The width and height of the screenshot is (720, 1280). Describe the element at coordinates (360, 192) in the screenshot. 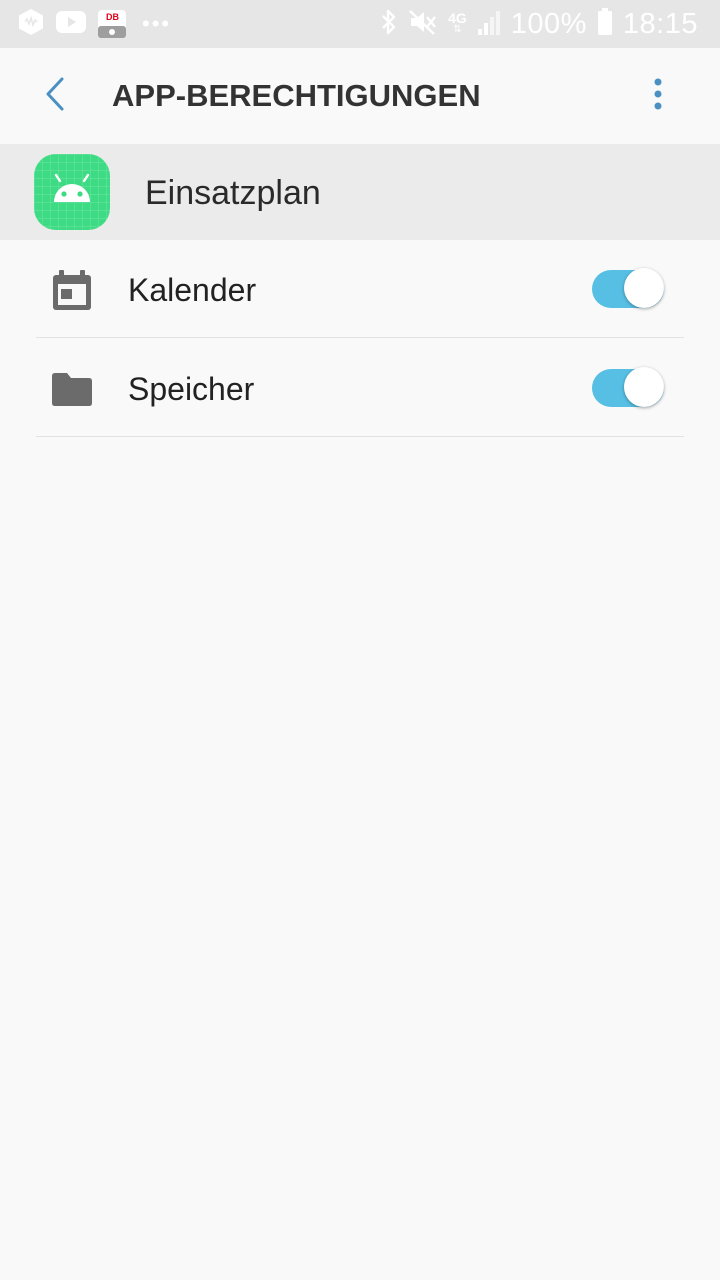

I see `app-header: Einsatzplan` at that location.